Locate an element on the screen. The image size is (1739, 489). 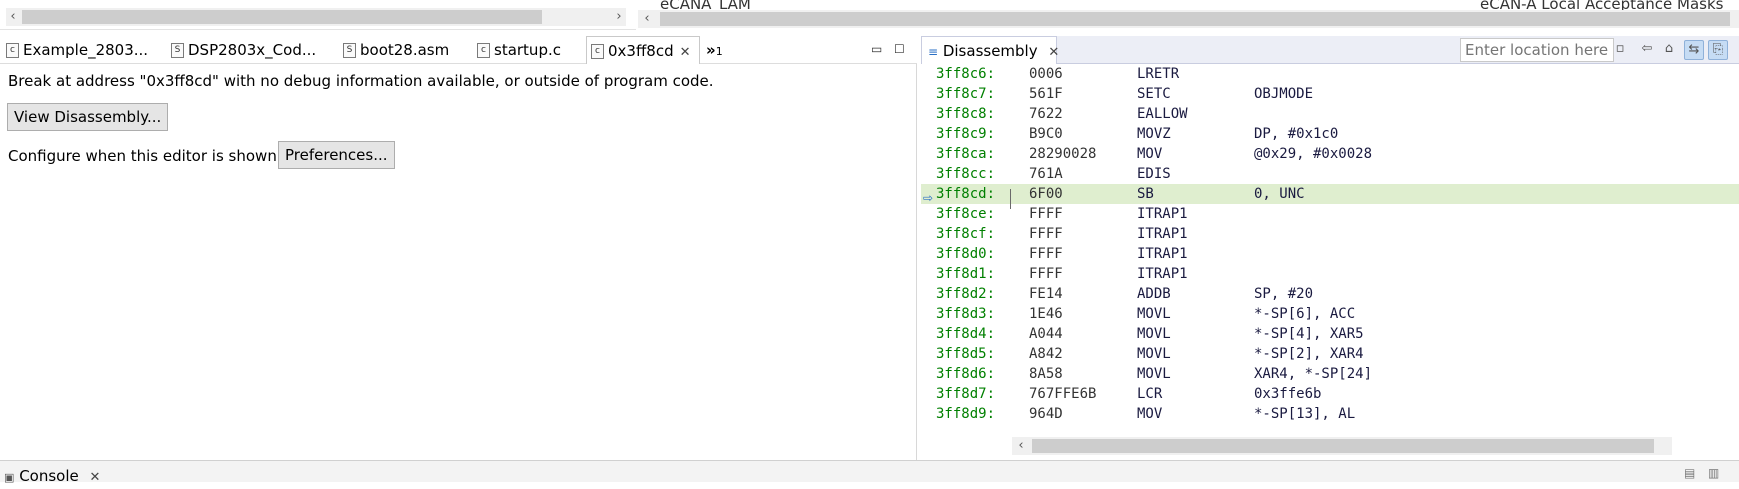
disassembly-icon: ≡ is located at coordinates (933, 52).